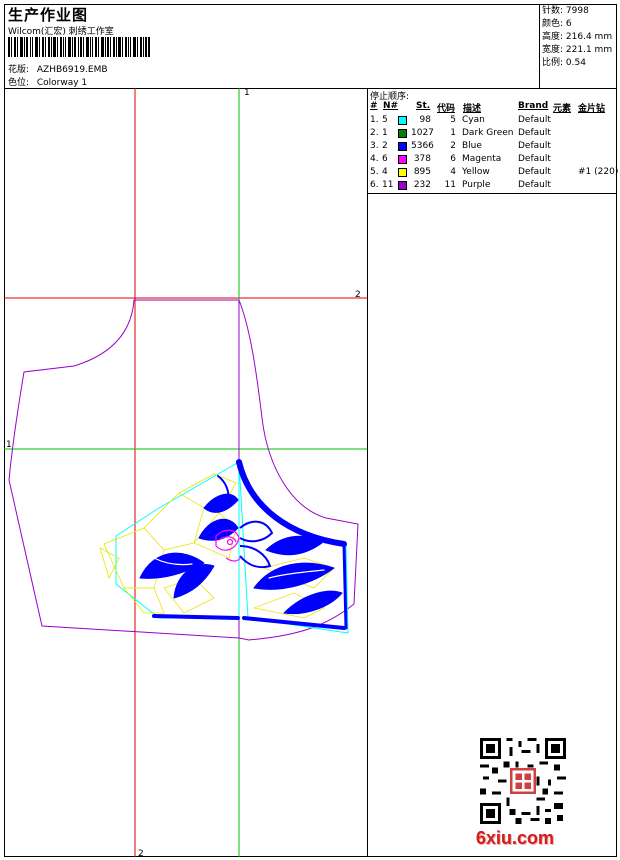  What do you see at coordinates (492, 193) in the screenshot?
I see `table-bottom-rule` at bounding box center [492, 193].